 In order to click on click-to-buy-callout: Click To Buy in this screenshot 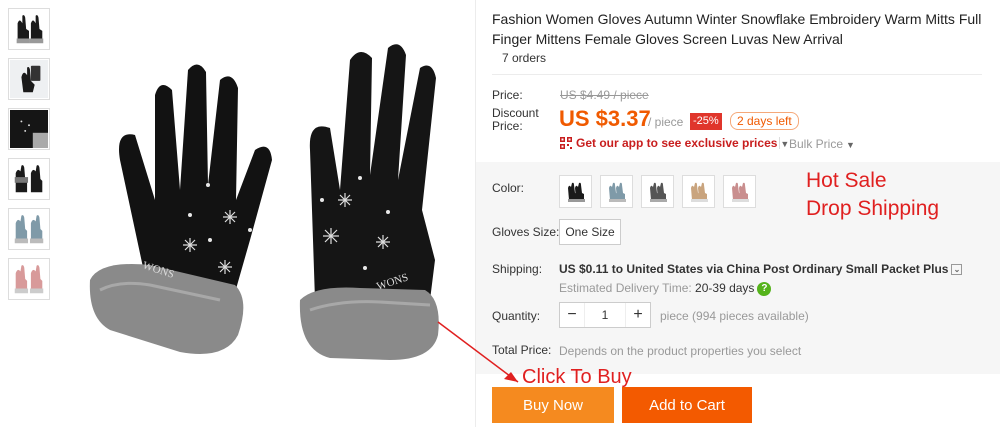, I will do `click(577, 377)`.